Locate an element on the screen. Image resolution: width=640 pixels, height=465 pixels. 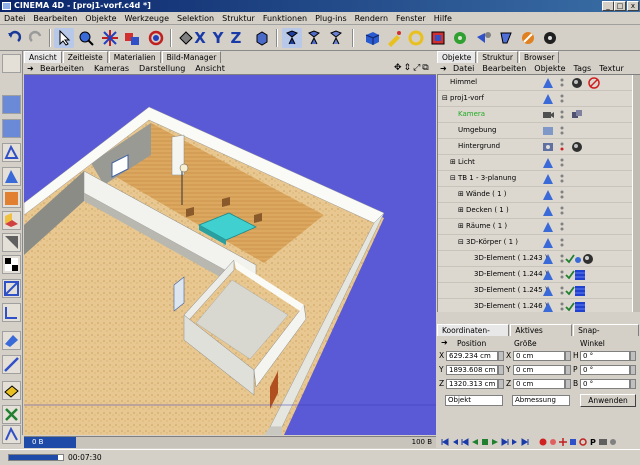
obj-menu-bearbeiten: Bearbeiten is located at coordinates (504, 68).